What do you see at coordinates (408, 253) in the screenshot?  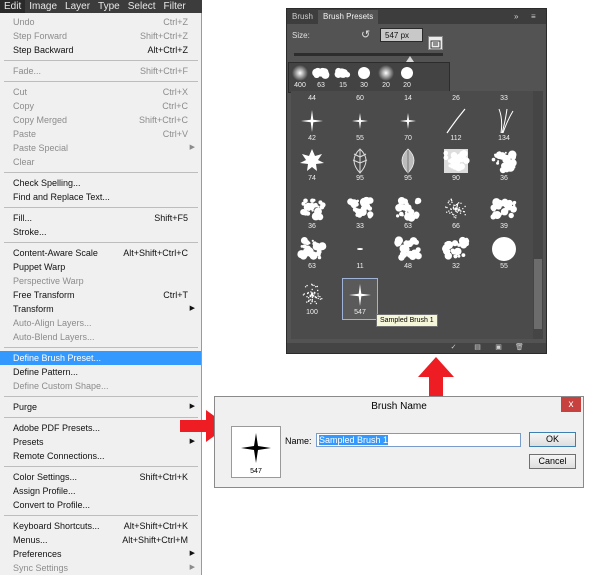 I see `brush-preset: 48` at bounding box center [408, 253].